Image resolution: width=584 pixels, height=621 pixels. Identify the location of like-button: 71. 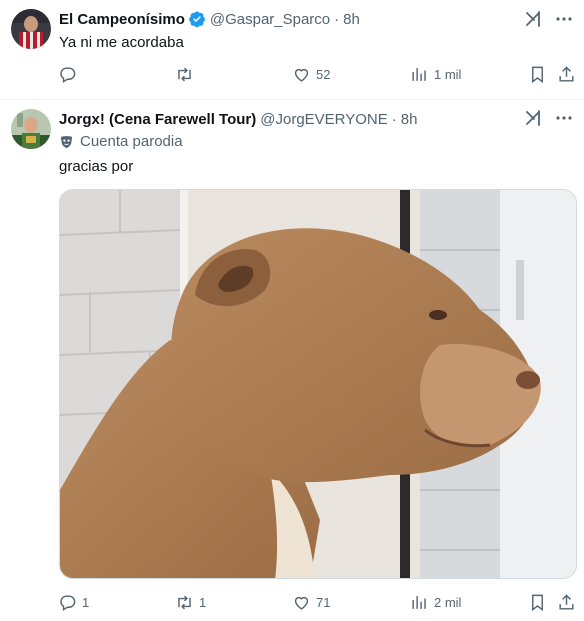
(311, 602).